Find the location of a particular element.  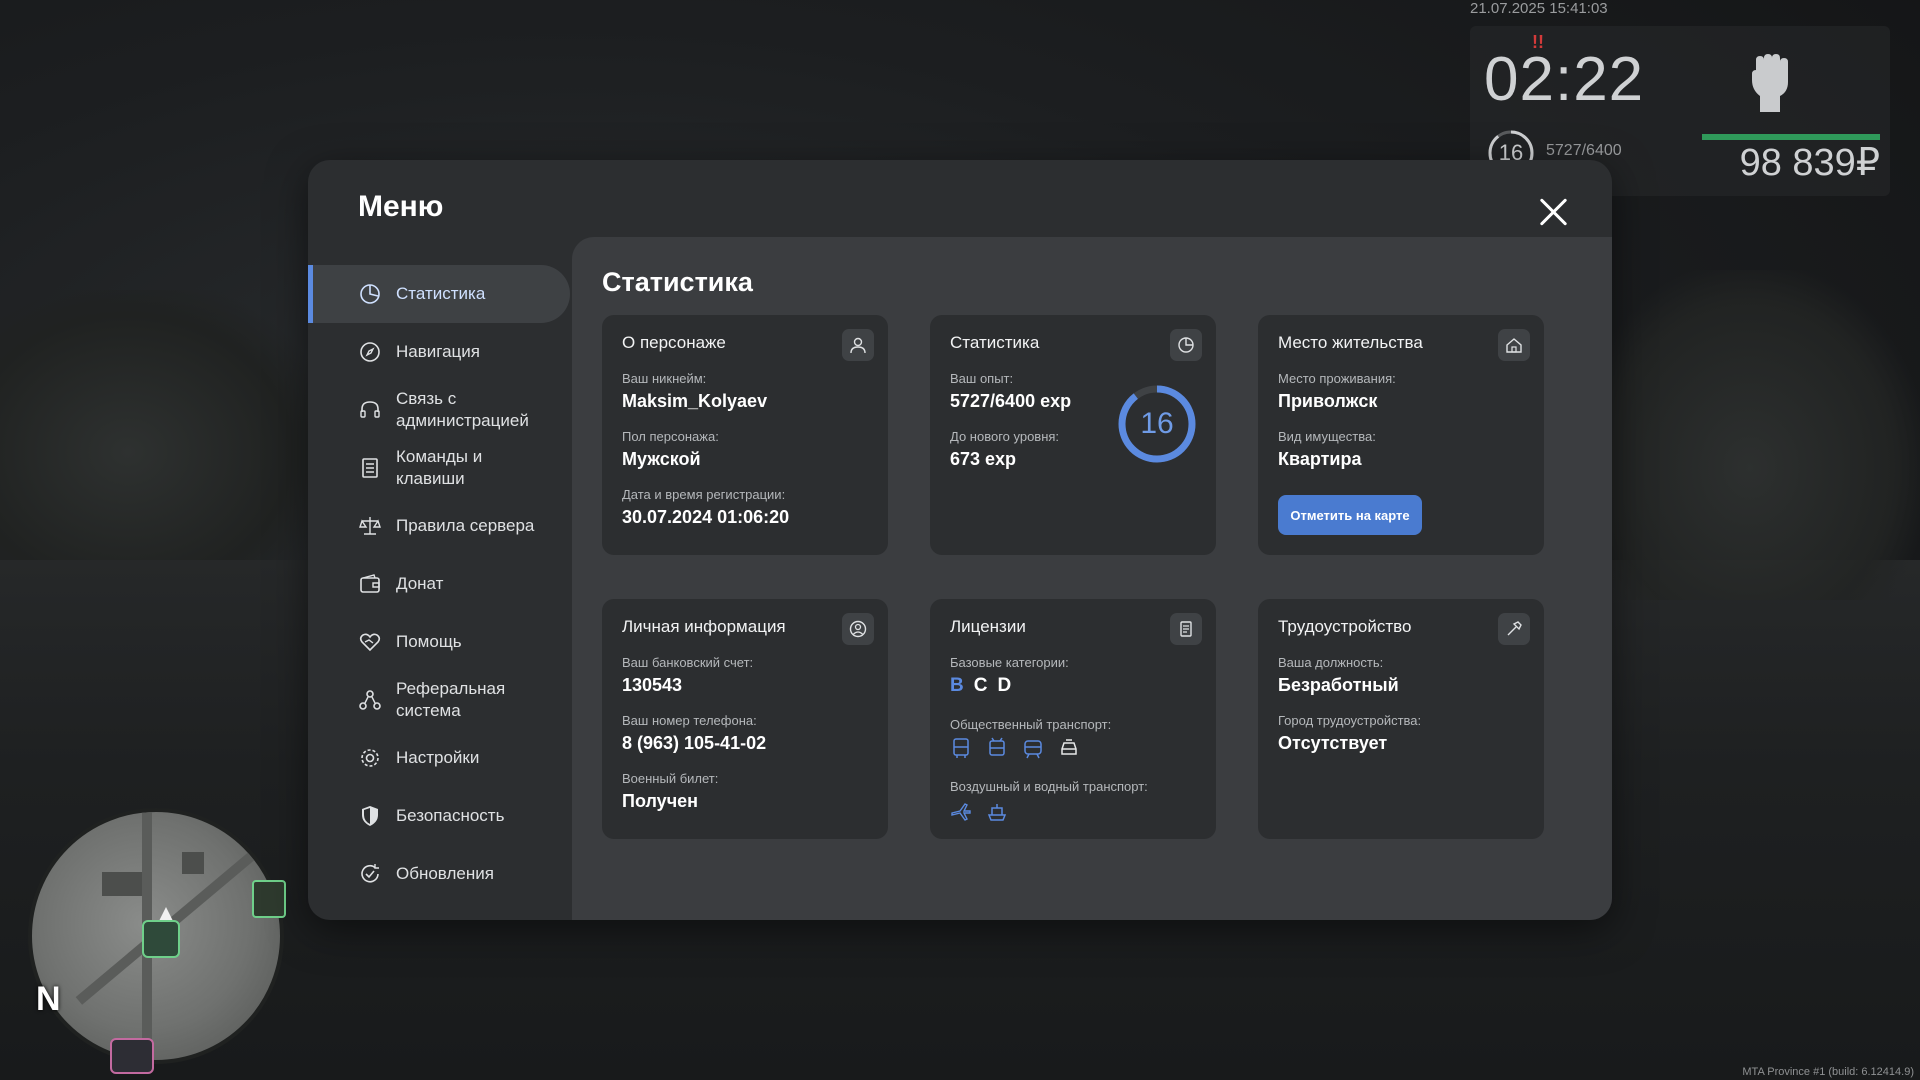

gender-label: Пол персонажа: is located at coordinates (670, 436).